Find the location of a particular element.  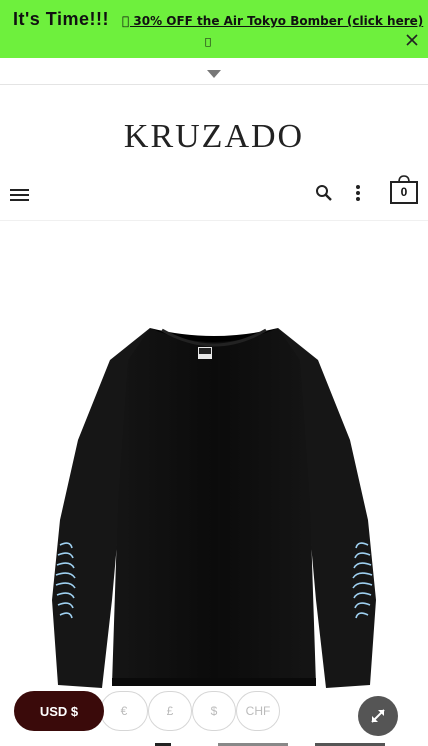

cart-count: 0 is located at coordinates (404, 192).